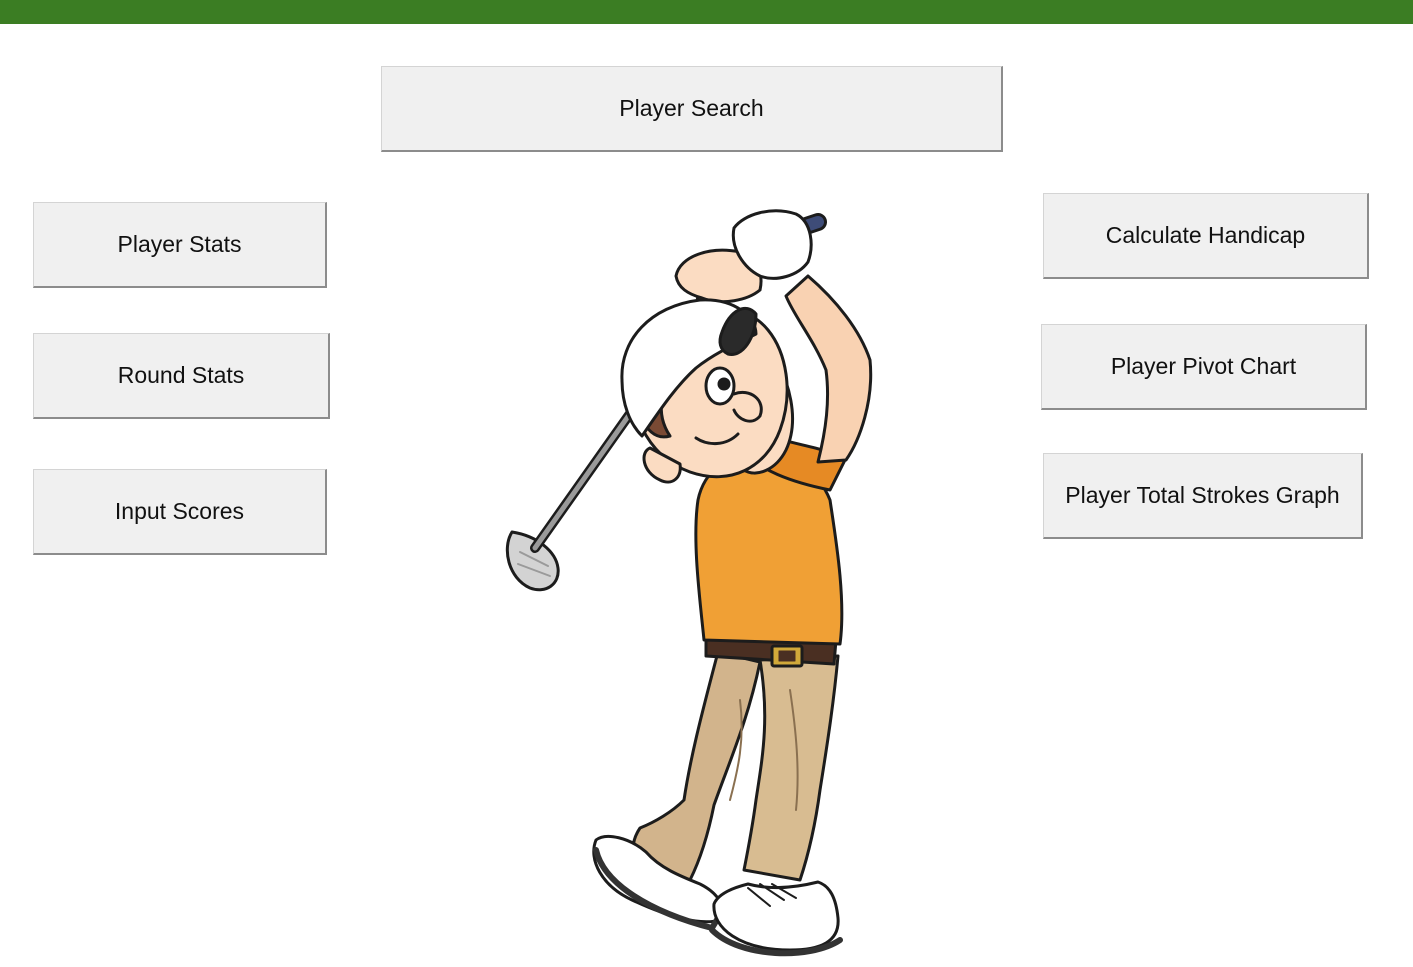 This screenshot has width=1413, height=967. I want to click on player-total-strokes-graph-label: Player Total Strokes Graph, so click(1202, 495).